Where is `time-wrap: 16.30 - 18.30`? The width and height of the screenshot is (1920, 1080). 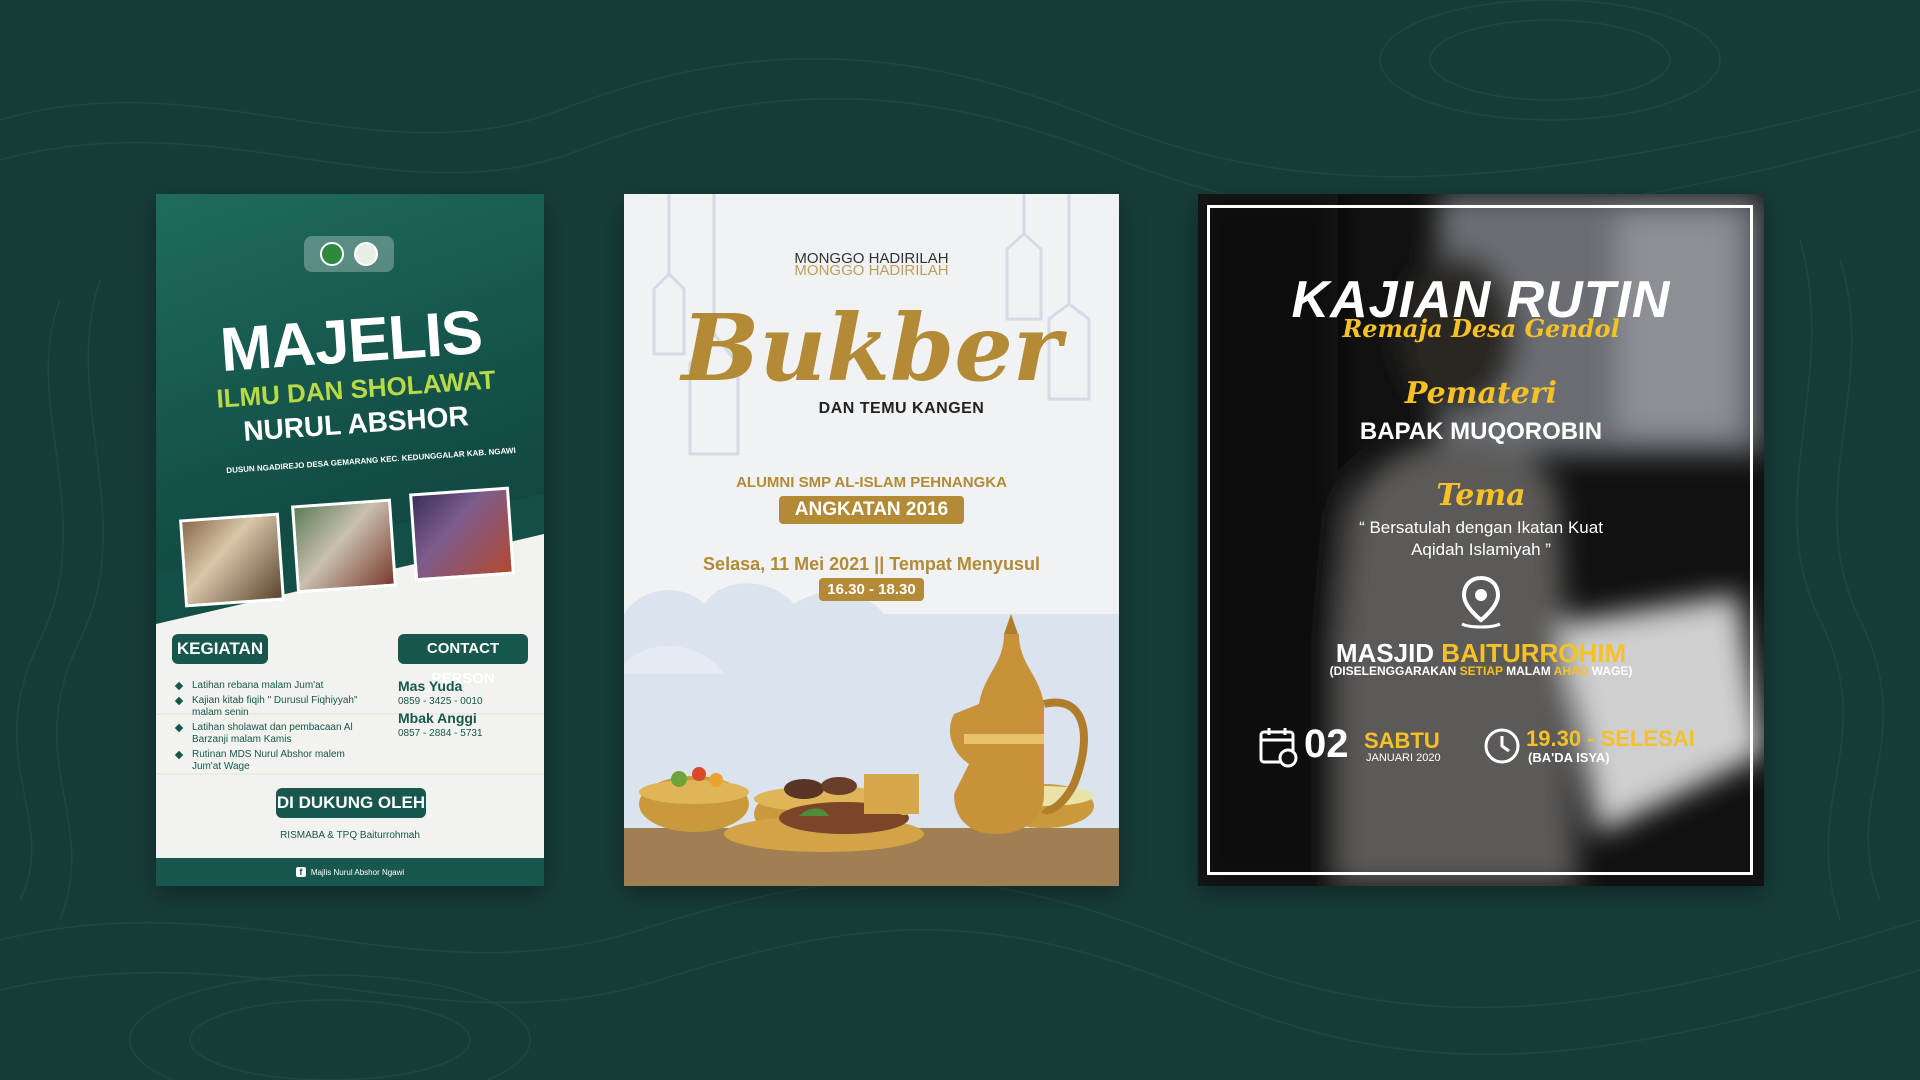 time-wrap: 16.30 - 18.30 is located at coordinates (871, 589).